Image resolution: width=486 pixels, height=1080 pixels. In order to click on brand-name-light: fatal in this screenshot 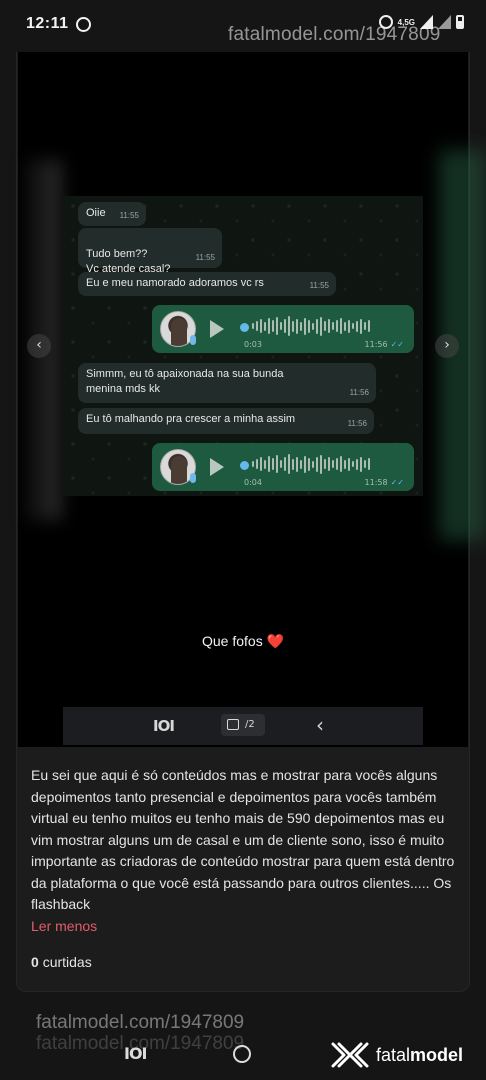, I will do `click(393, 1054)`.